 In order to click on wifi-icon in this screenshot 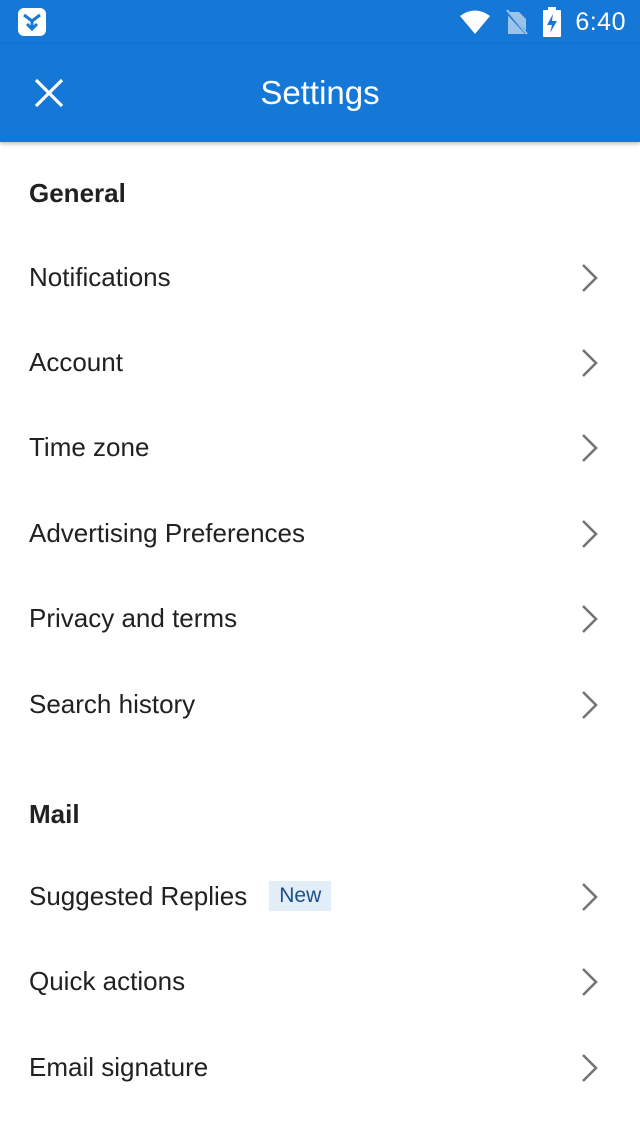, I will do `click(475, 22)`.